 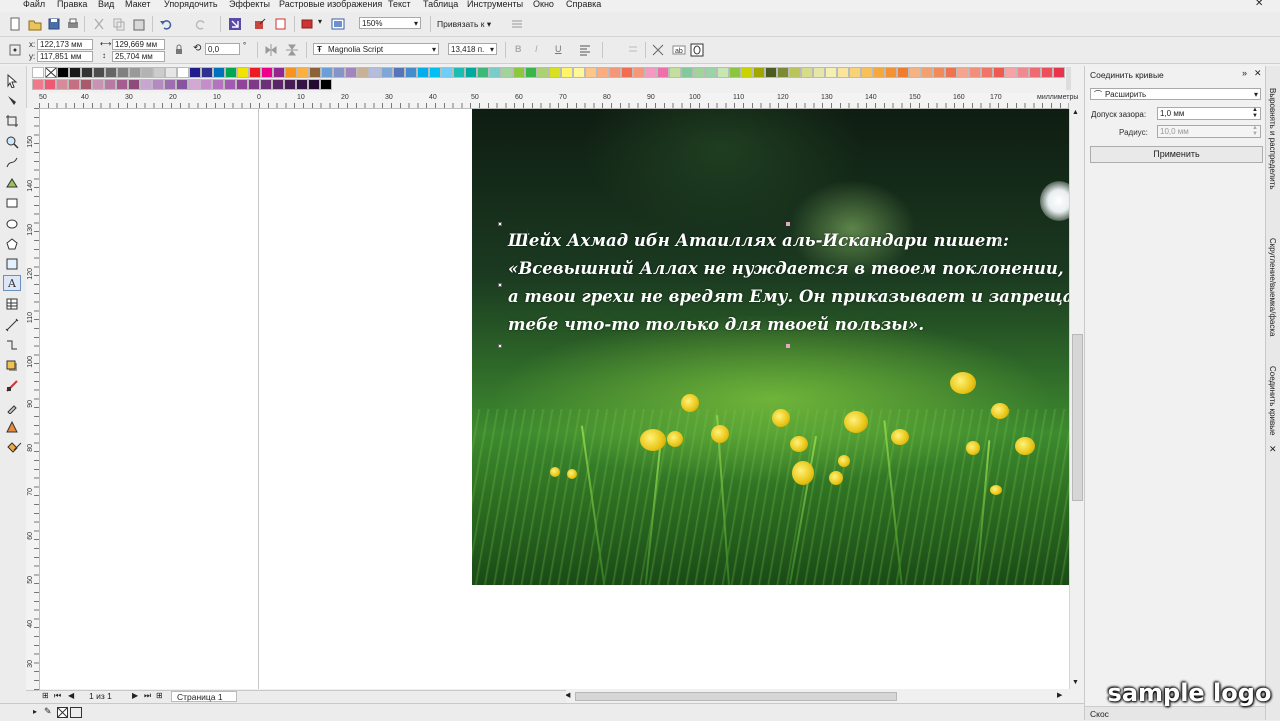 What do you see at coordinates (159, 695) in the screenshot?
I see `add-page-after-icon: ⊞` at bounding box center [159, 695].